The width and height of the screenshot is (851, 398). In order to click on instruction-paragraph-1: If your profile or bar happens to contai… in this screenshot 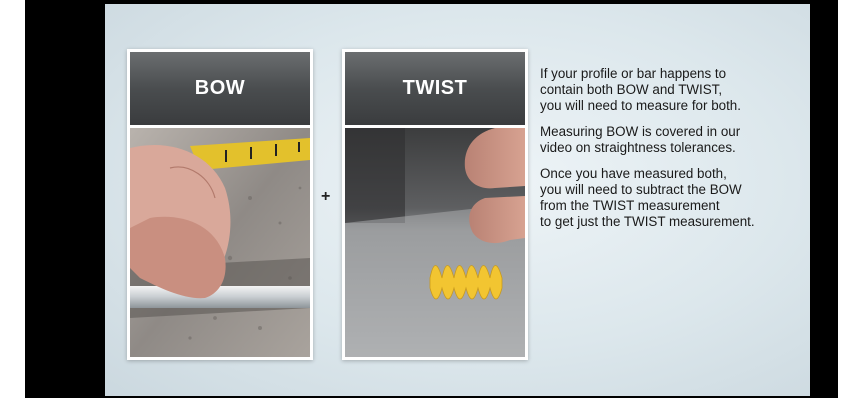, I will do `click(640, 89)`.